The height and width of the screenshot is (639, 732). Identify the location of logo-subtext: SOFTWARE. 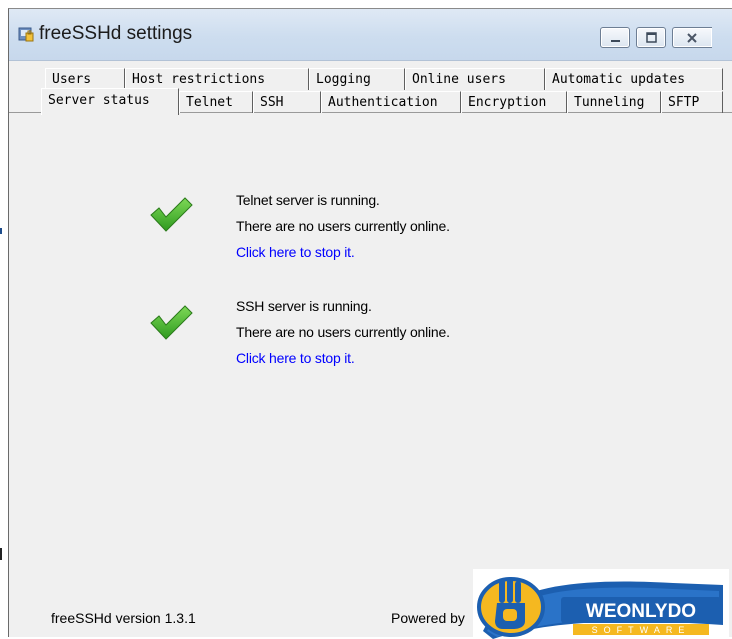
(641, 630).